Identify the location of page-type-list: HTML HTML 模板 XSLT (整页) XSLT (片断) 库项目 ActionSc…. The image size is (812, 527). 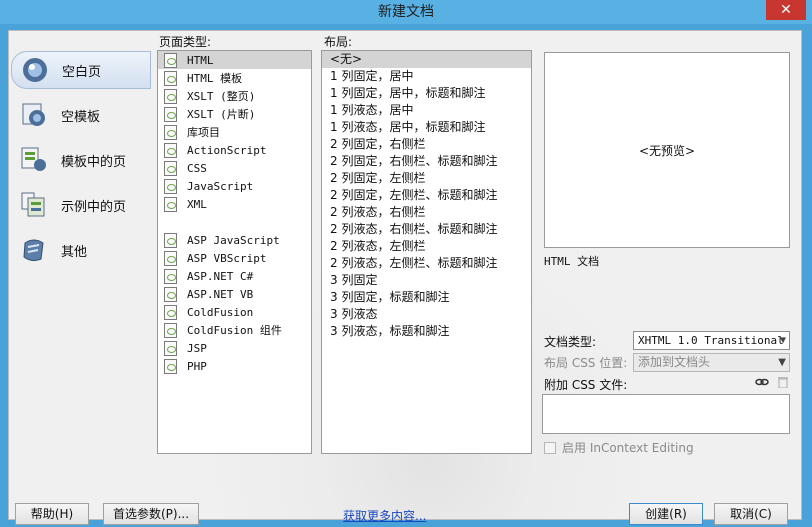
(234, 252).